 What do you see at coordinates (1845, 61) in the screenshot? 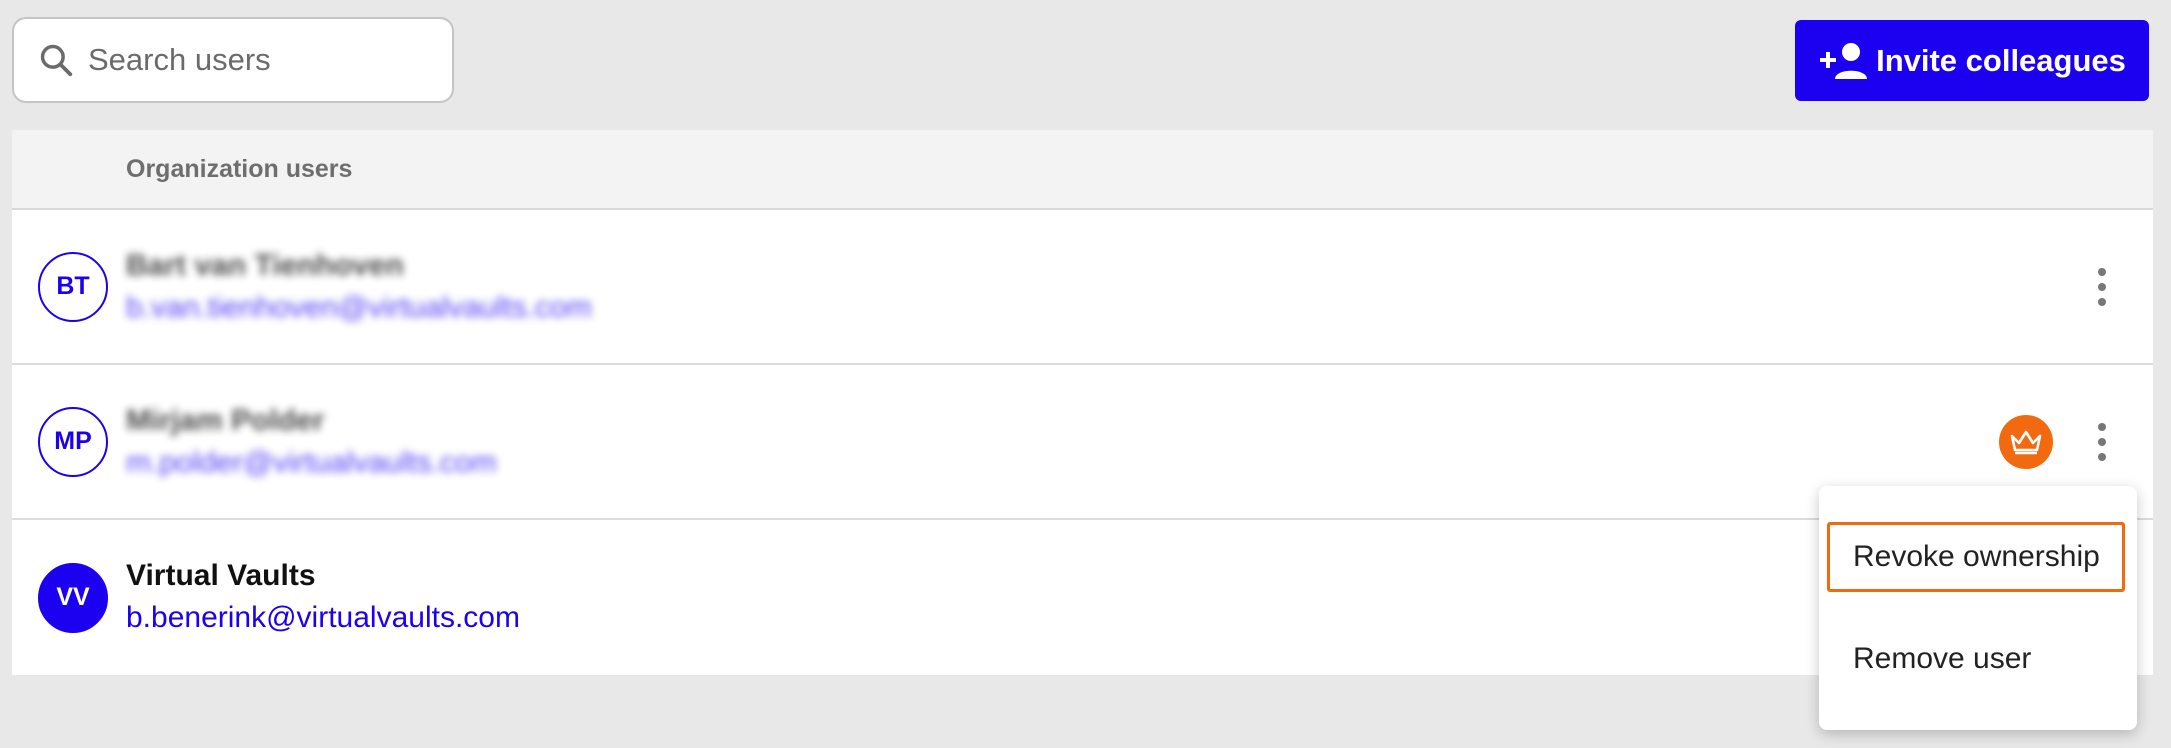
I see `add-person-icon` at bounding box center [1845, 61].